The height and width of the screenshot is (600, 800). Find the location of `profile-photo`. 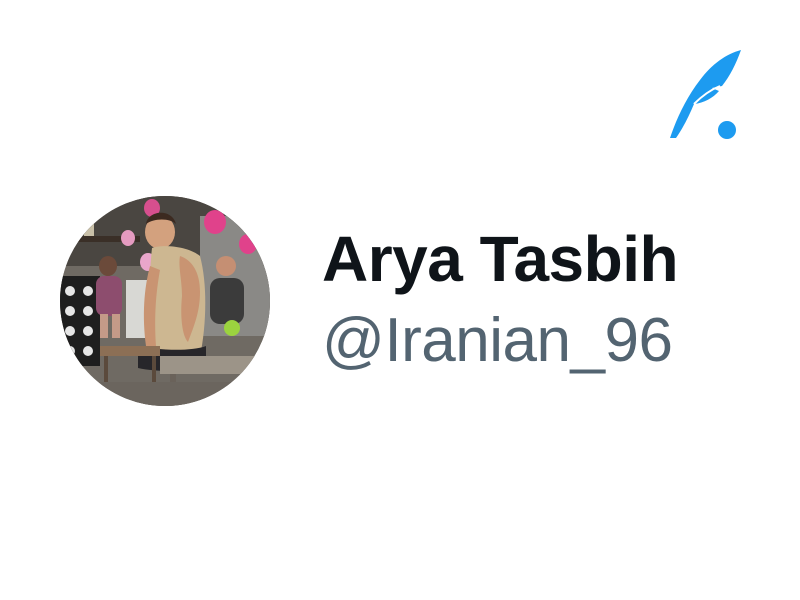

profile-photo is located at coordinates (165, 301).